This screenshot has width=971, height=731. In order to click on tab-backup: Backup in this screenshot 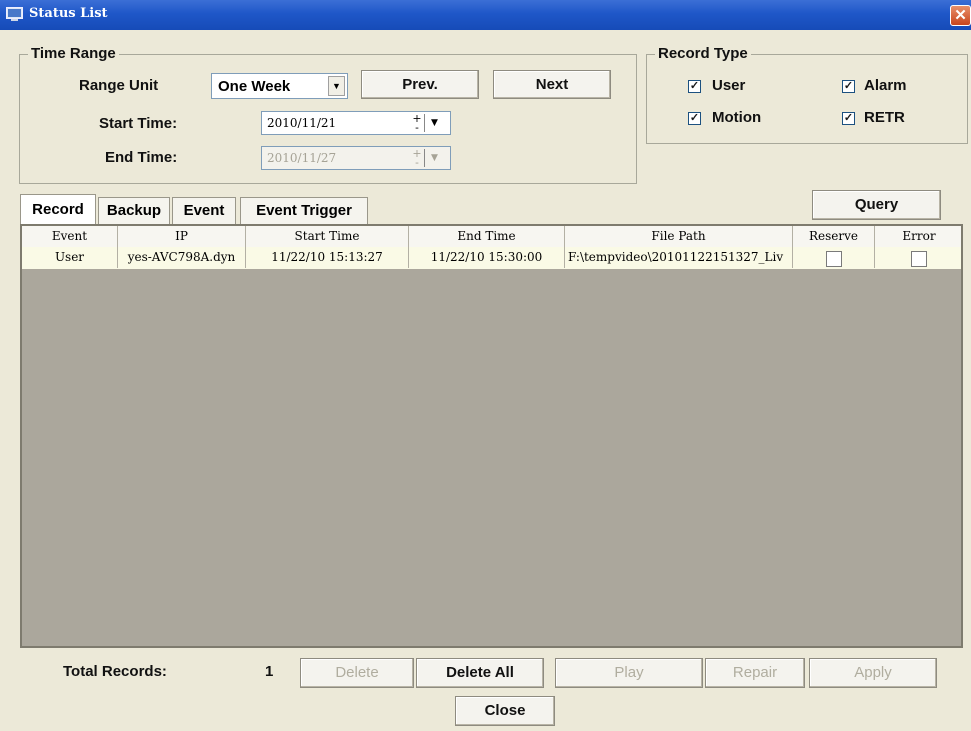, I will do `click(134, 210)`.